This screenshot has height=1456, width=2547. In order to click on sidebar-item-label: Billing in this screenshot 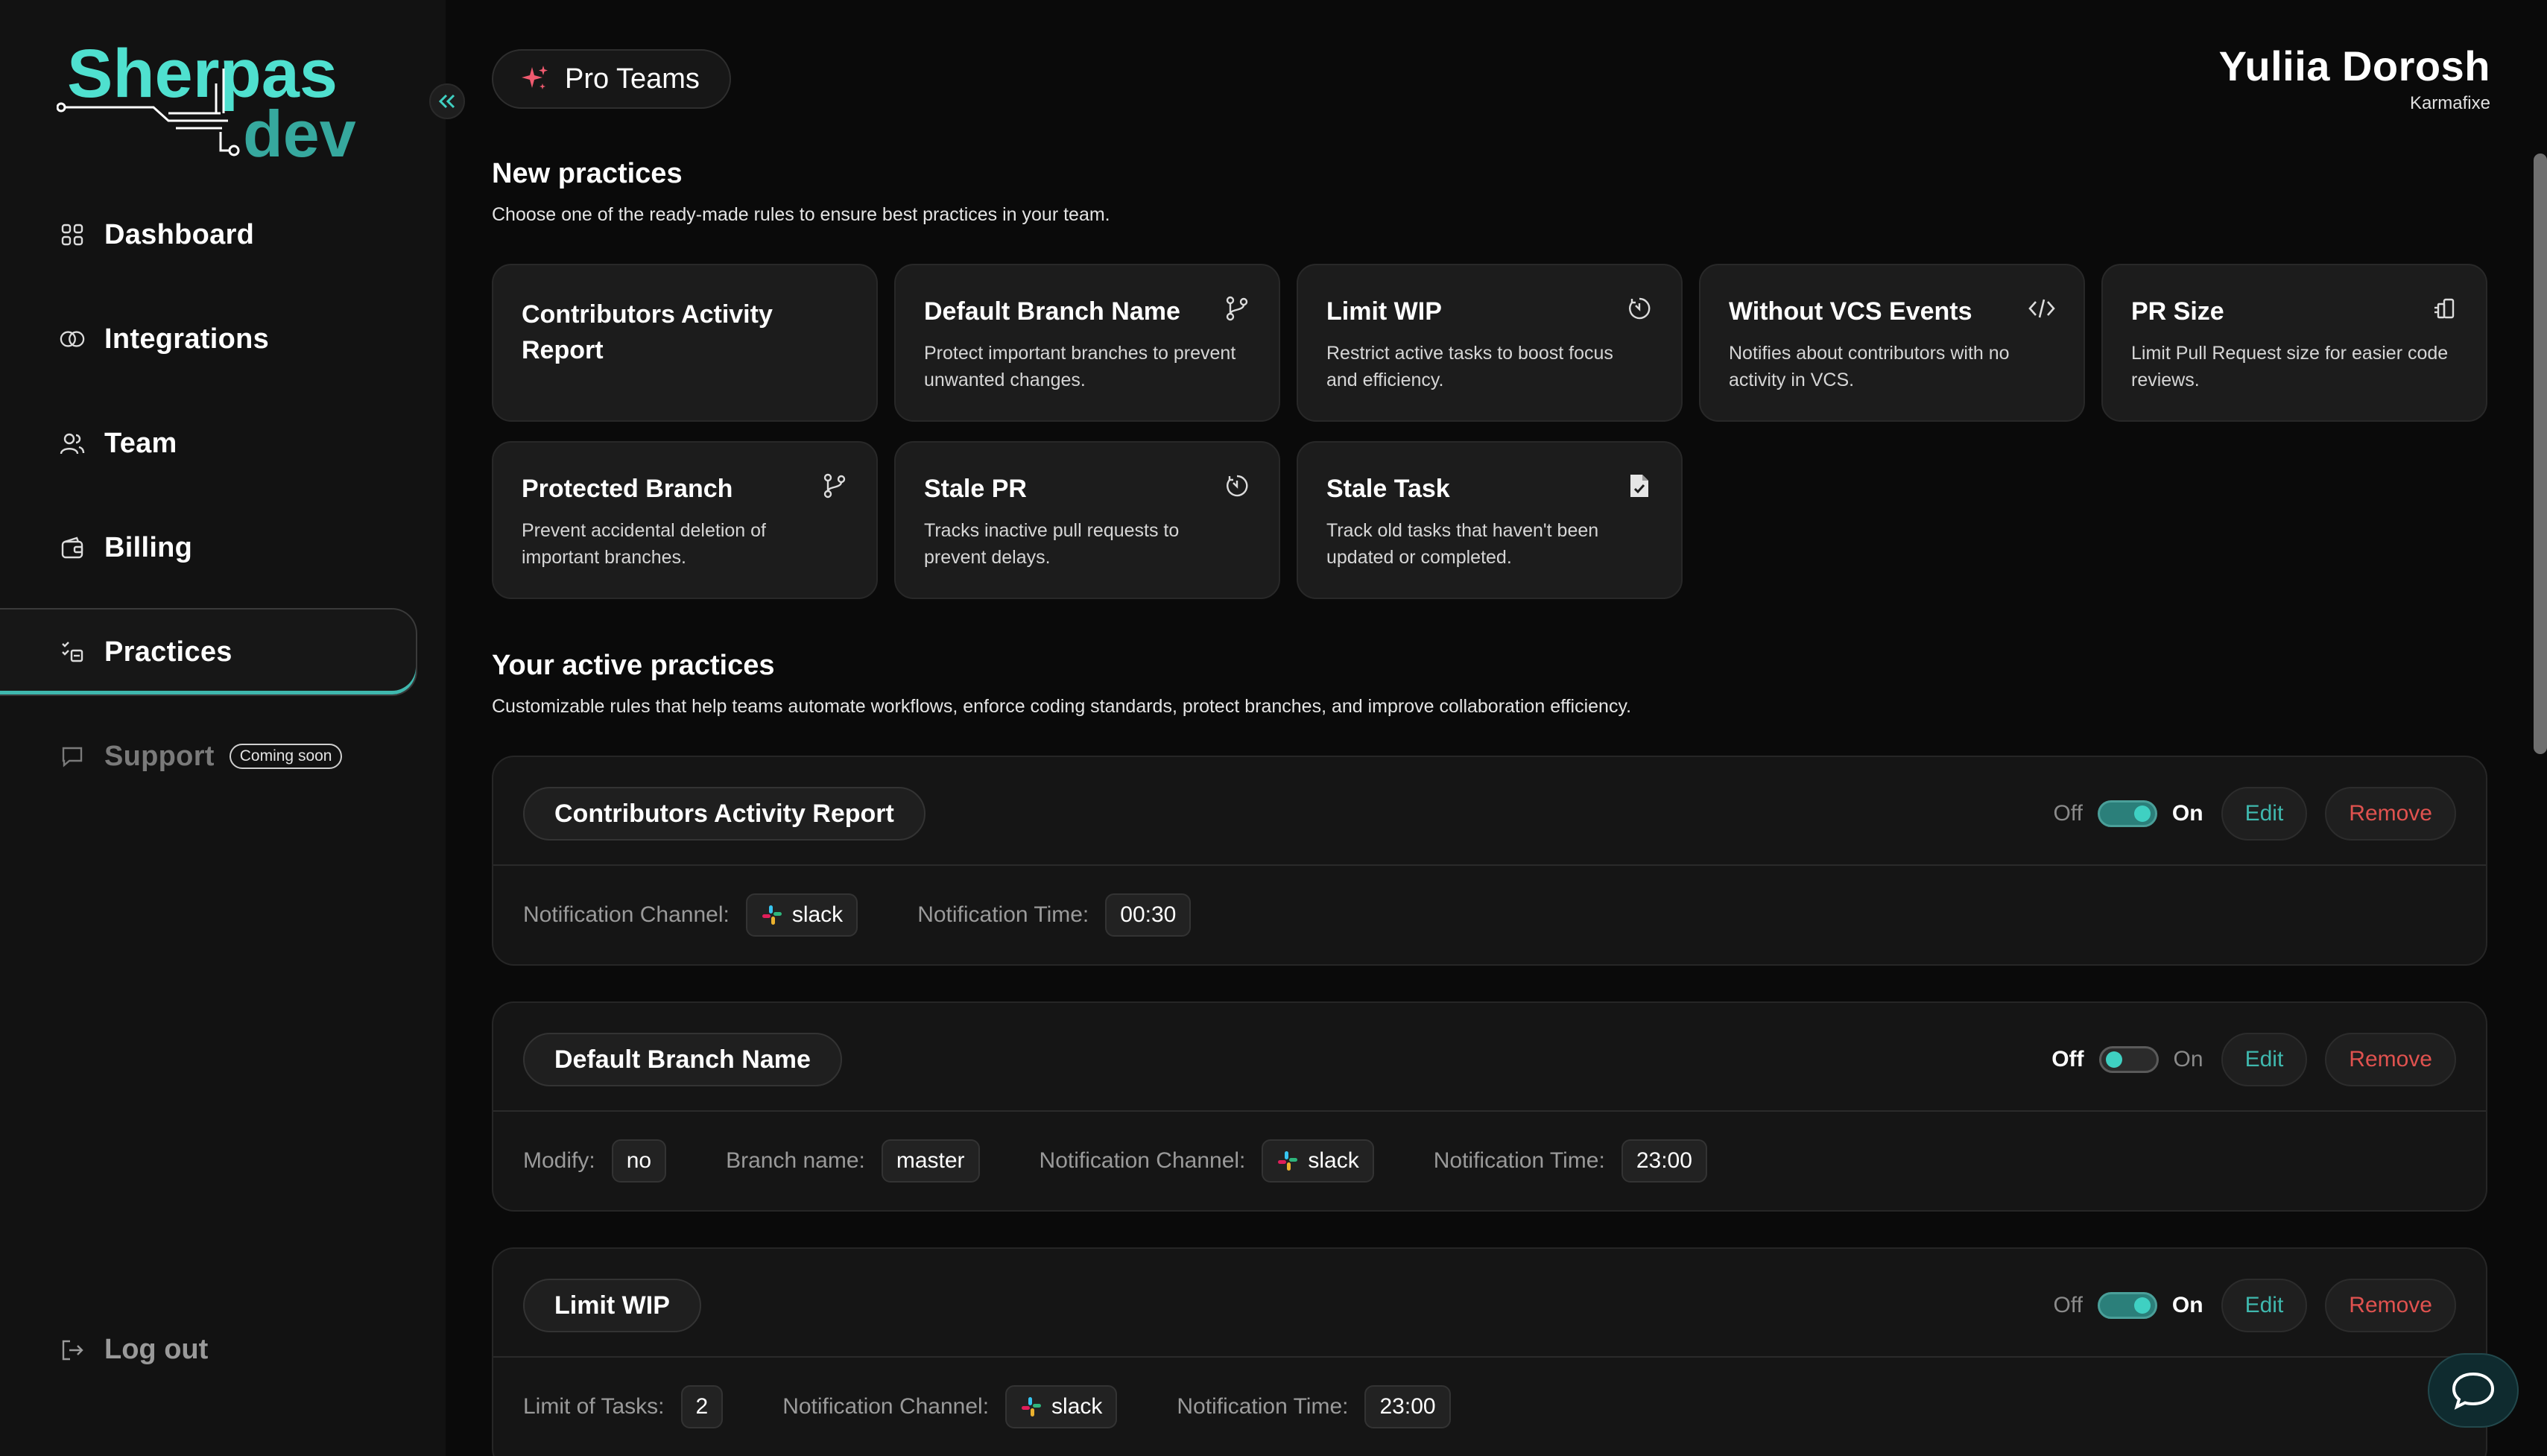, I will do `click(148, 547)`.